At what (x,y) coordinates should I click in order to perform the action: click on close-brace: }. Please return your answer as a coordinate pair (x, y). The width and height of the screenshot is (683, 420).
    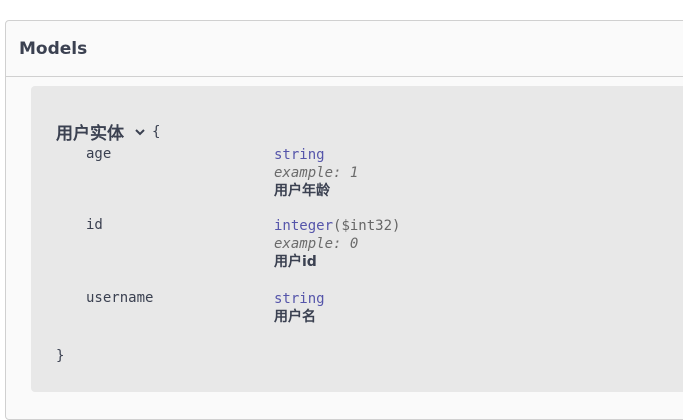
    Looking at the image, I should click on (60, 356).